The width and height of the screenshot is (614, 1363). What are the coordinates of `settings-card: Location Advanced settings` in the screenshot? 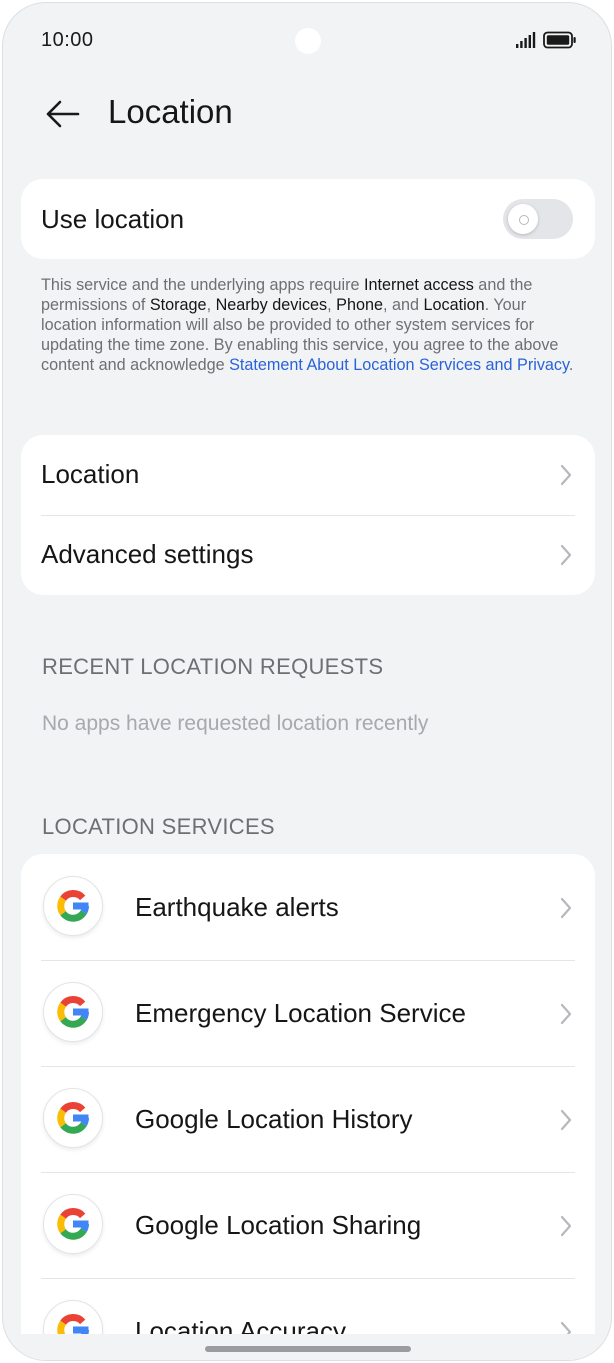 It's located at (308, 515).